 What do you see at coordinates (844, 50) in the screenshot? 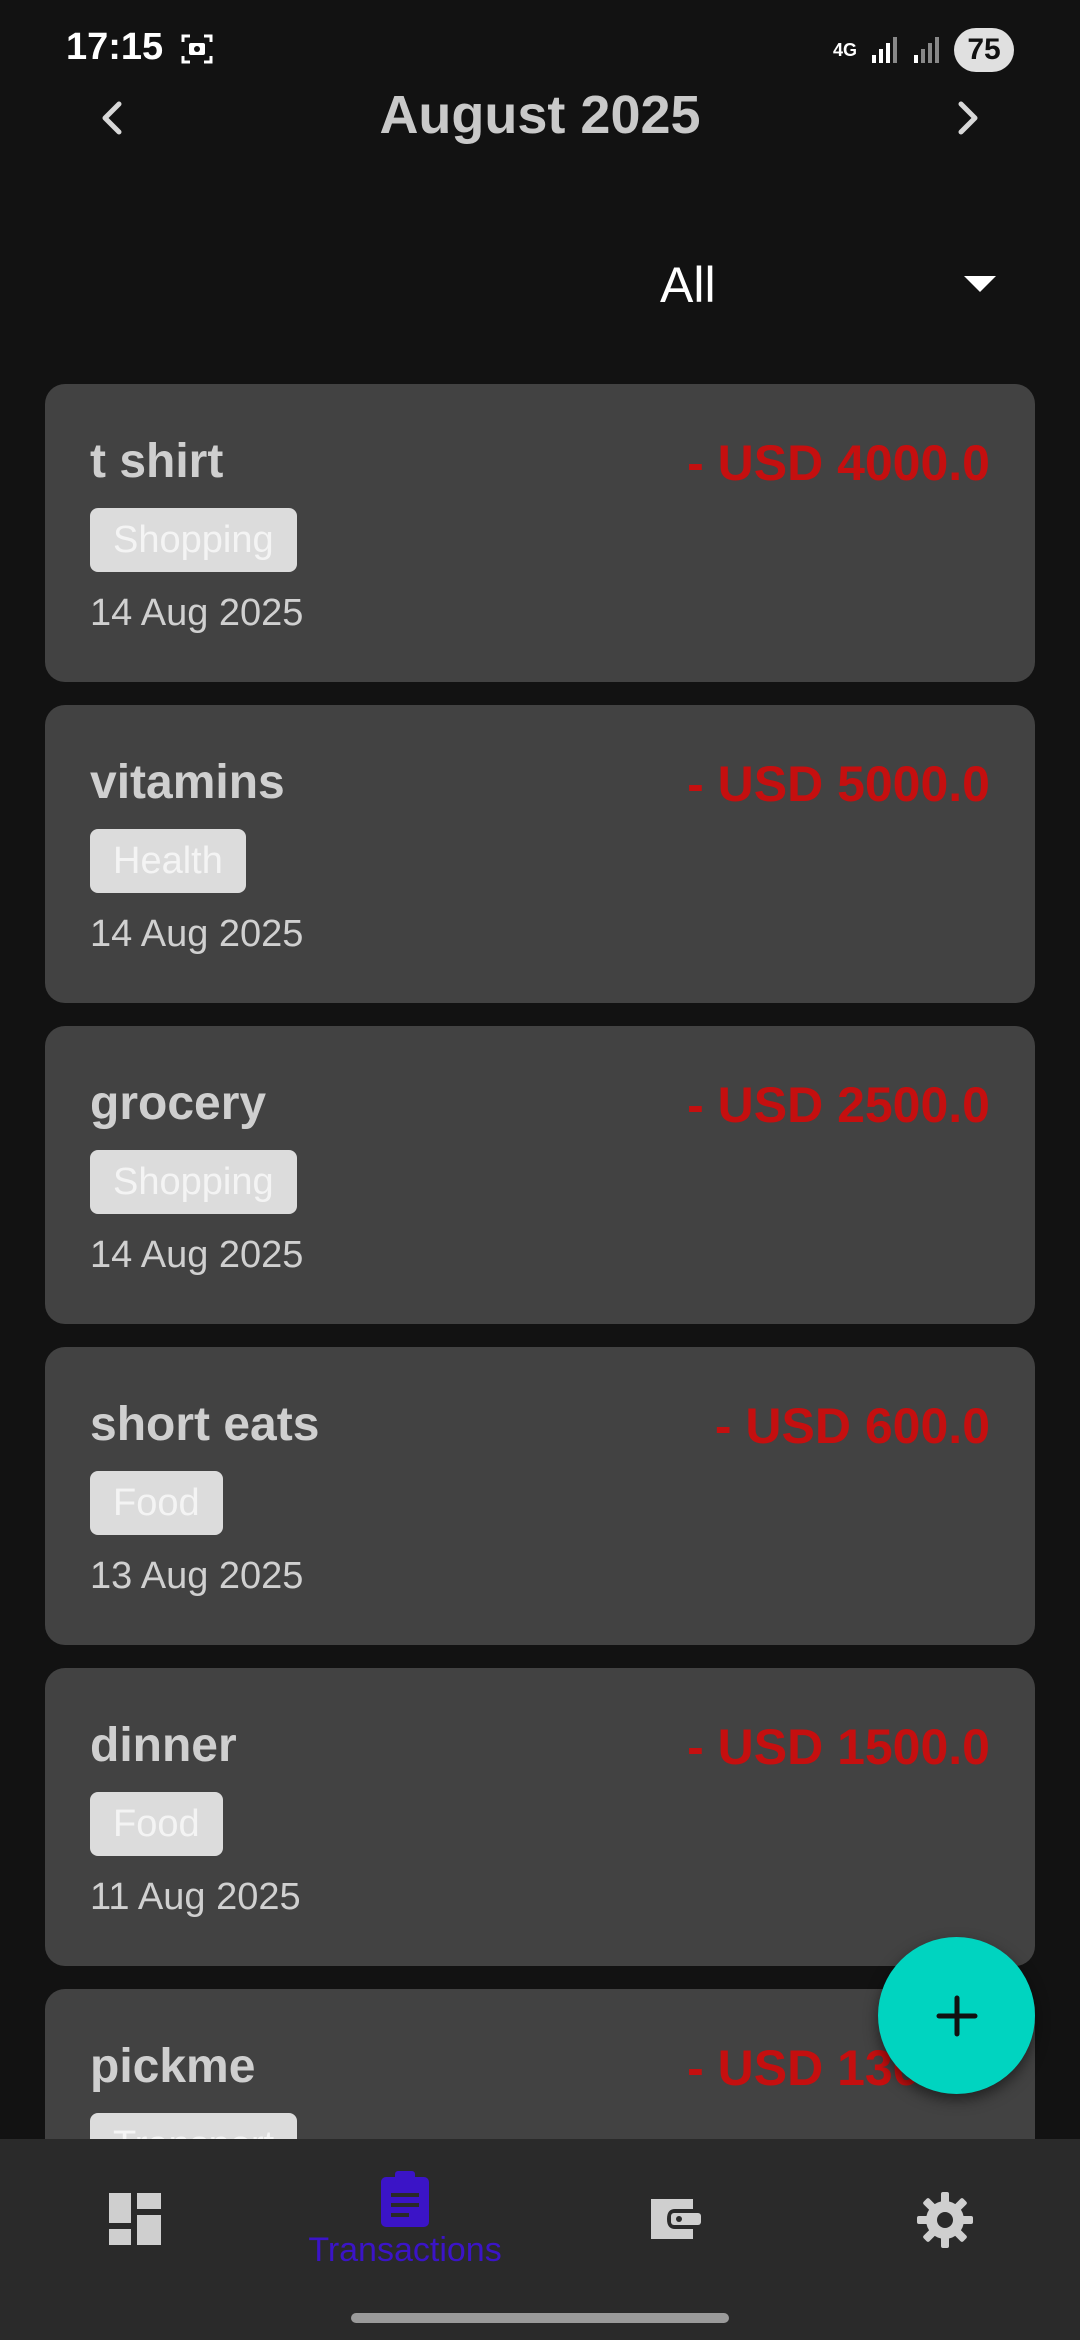
I see `network-type: 4G` at bounding box center [844, 50].